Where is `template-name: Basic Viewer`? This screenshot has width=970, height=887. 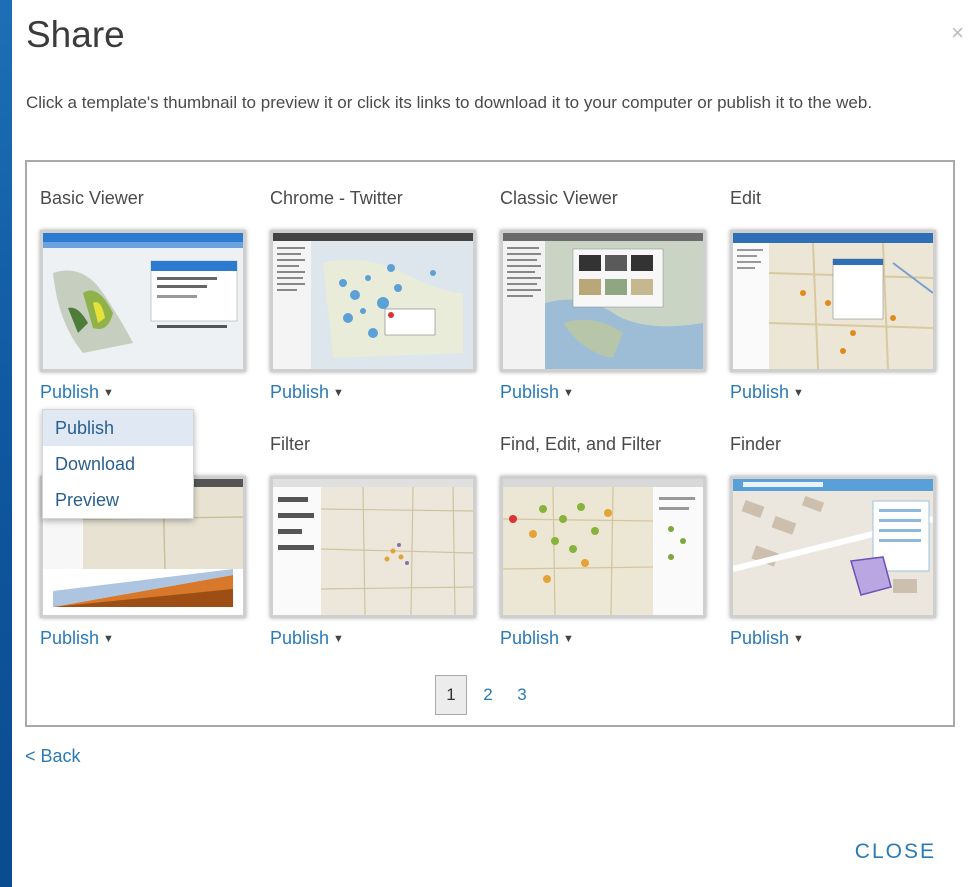
template-name: Basic Viewer is located at coordinates (92, 198).